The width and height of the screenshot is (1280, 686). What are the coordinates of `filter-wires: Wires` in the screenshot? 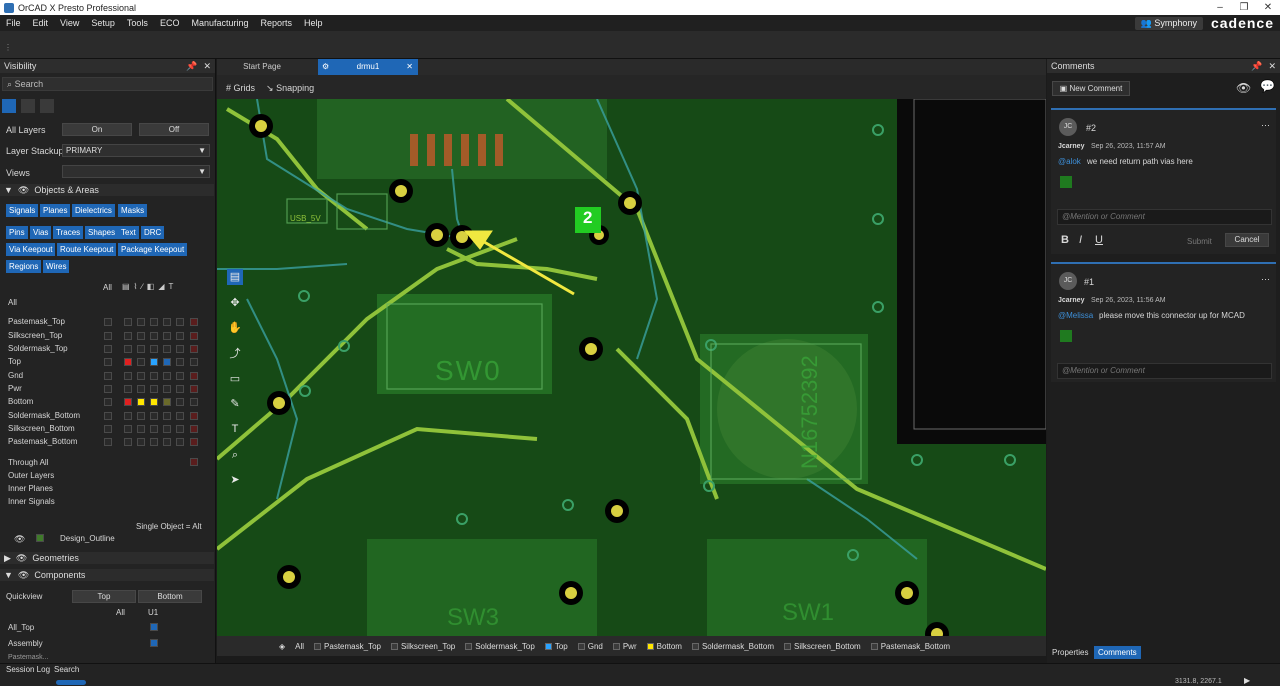 It's located at (56, 266).